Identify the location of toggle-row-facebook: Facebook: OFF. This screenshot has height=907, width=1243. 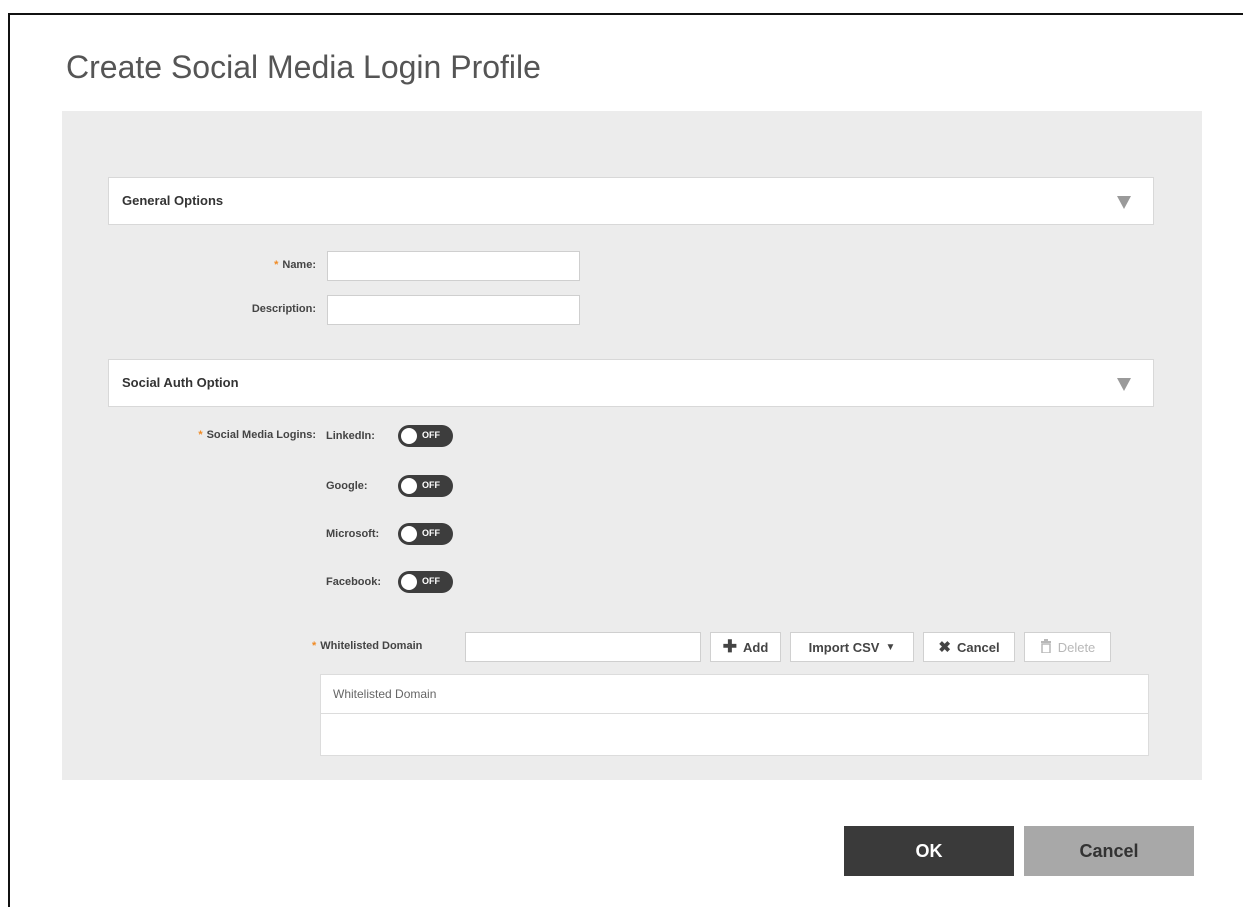
(389, 582).